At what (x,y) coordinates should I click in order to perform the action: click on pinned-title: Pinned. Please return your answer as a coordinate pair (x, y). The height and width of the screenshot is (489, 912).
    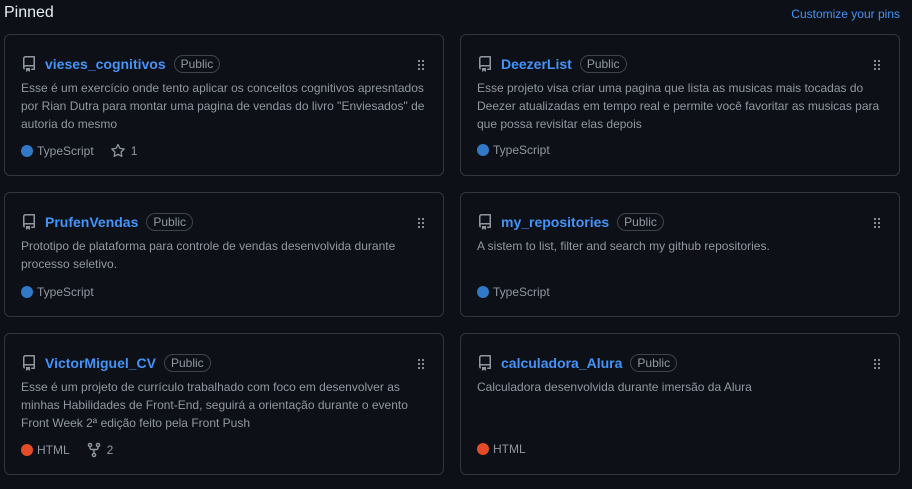
    Looking at the image, I should click on (29, 12).